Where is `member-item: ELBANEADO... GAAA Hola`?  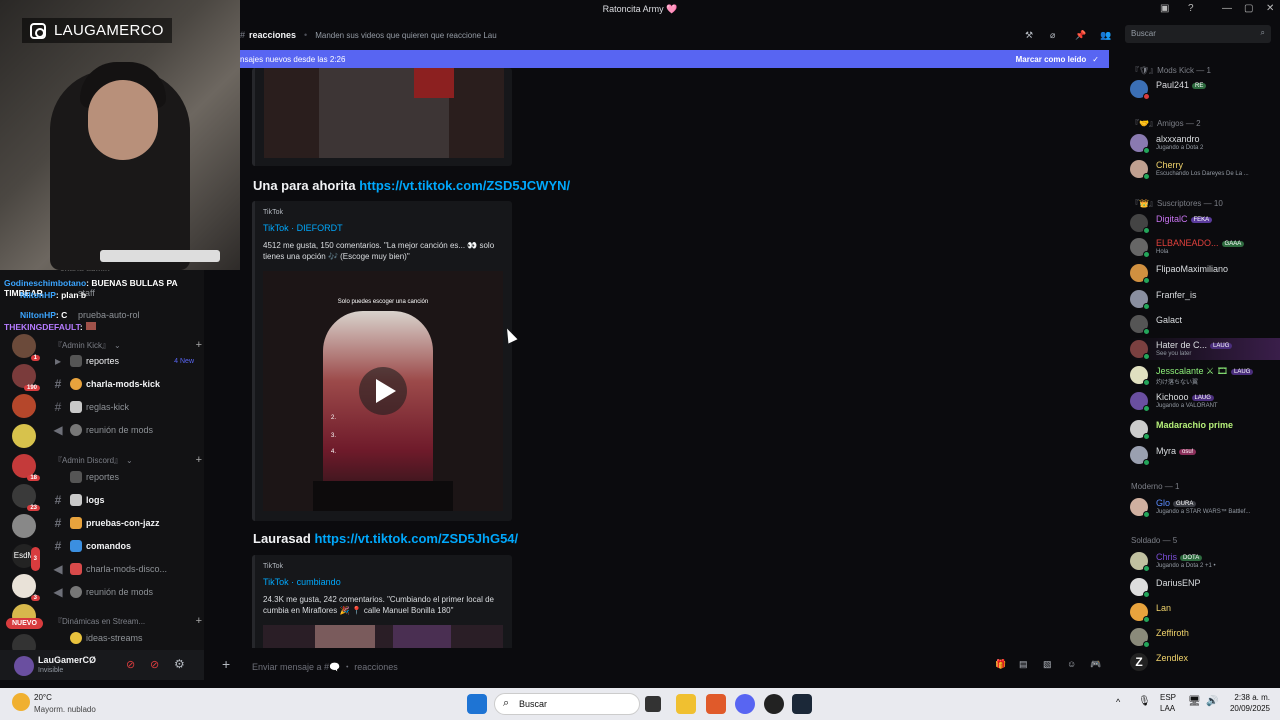 member-item: ELBANEADO... GAAA Hola is located at coordinates (1205, 247).